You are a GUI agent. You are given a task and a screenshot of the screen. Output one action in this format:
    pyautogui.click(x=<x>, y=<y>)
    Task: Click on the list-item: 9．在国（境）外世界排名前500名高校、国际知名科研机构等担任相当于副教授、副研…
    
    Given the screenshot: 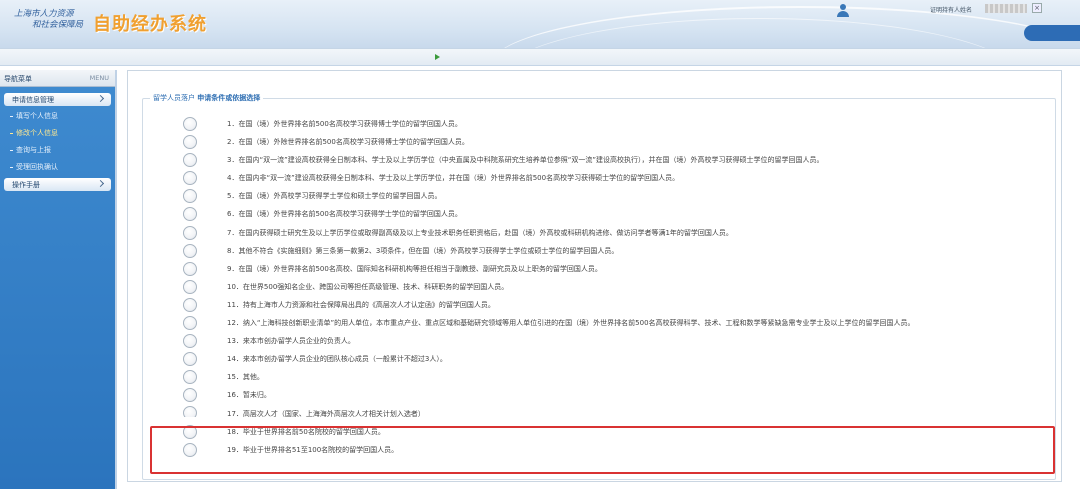 What is the action you would take?
    pyautogui.click(x=594, y=269)
    